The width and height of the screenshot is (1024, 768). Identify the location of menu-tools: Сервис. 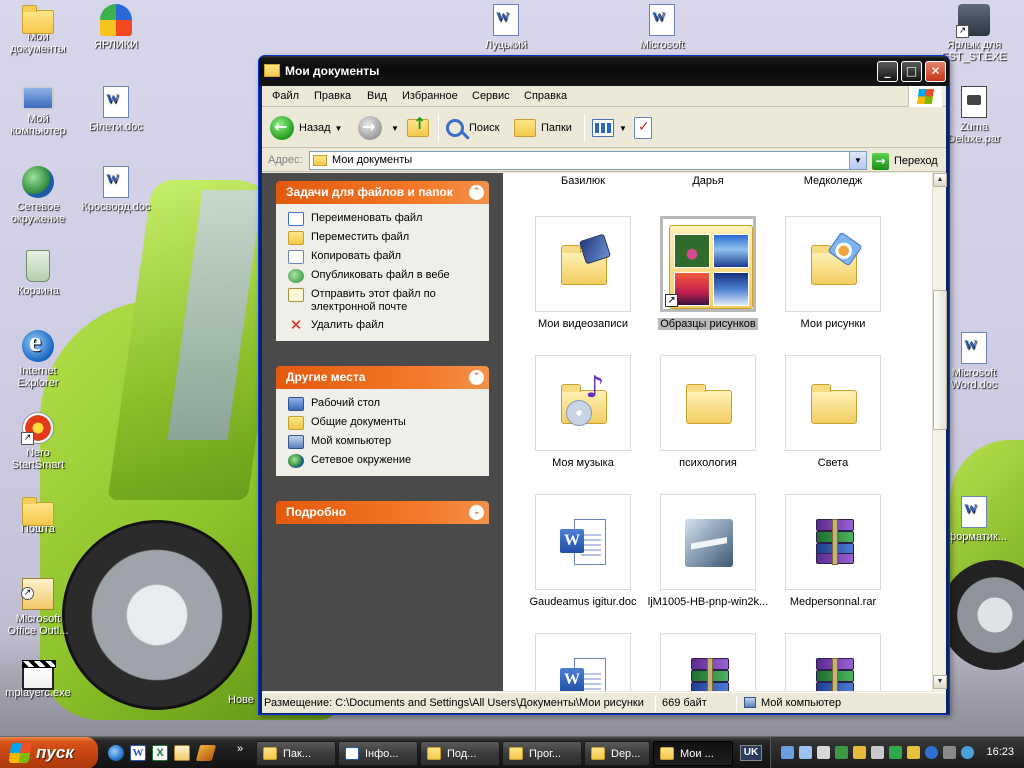
(491, 96).